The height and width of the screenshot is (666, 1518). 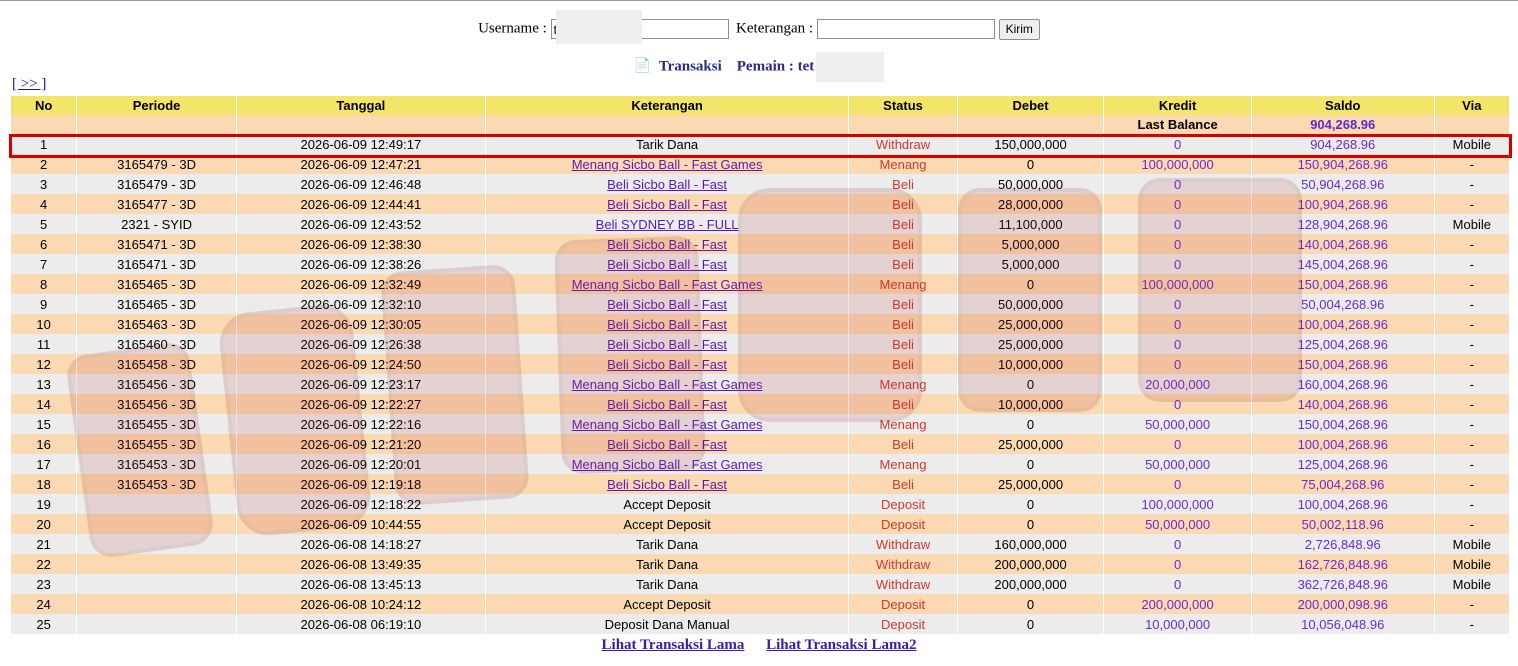 I want to click on redacted-username-blur, so click(x=599, y=27).